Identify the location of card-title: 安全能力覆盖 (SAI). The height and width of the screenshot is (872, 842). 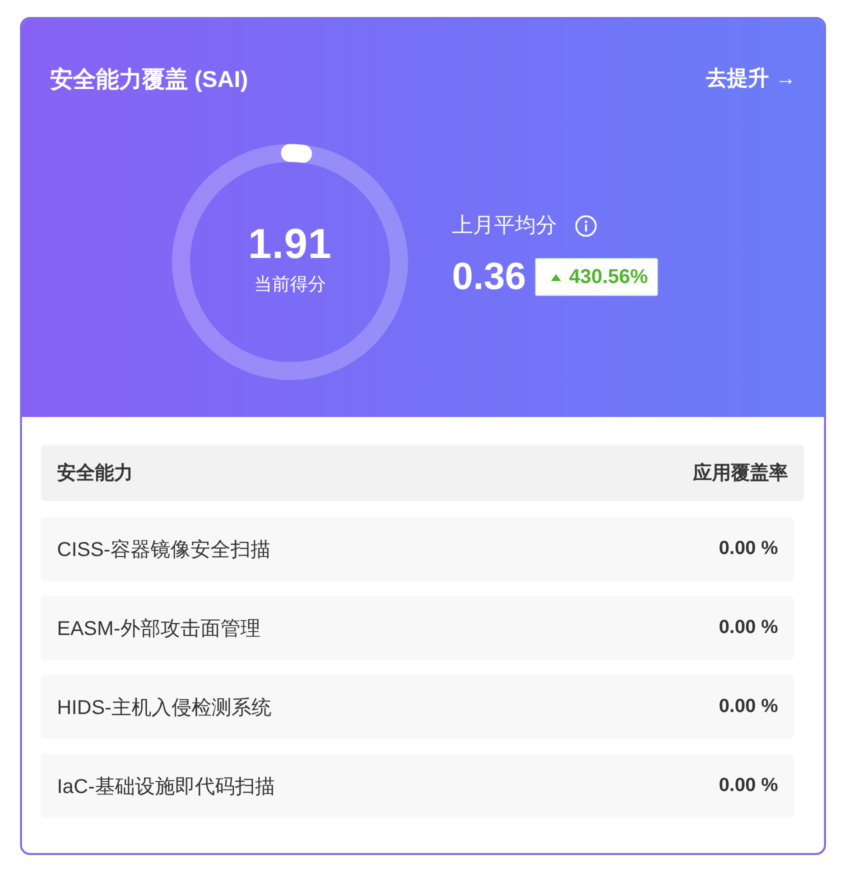
(149, 79).